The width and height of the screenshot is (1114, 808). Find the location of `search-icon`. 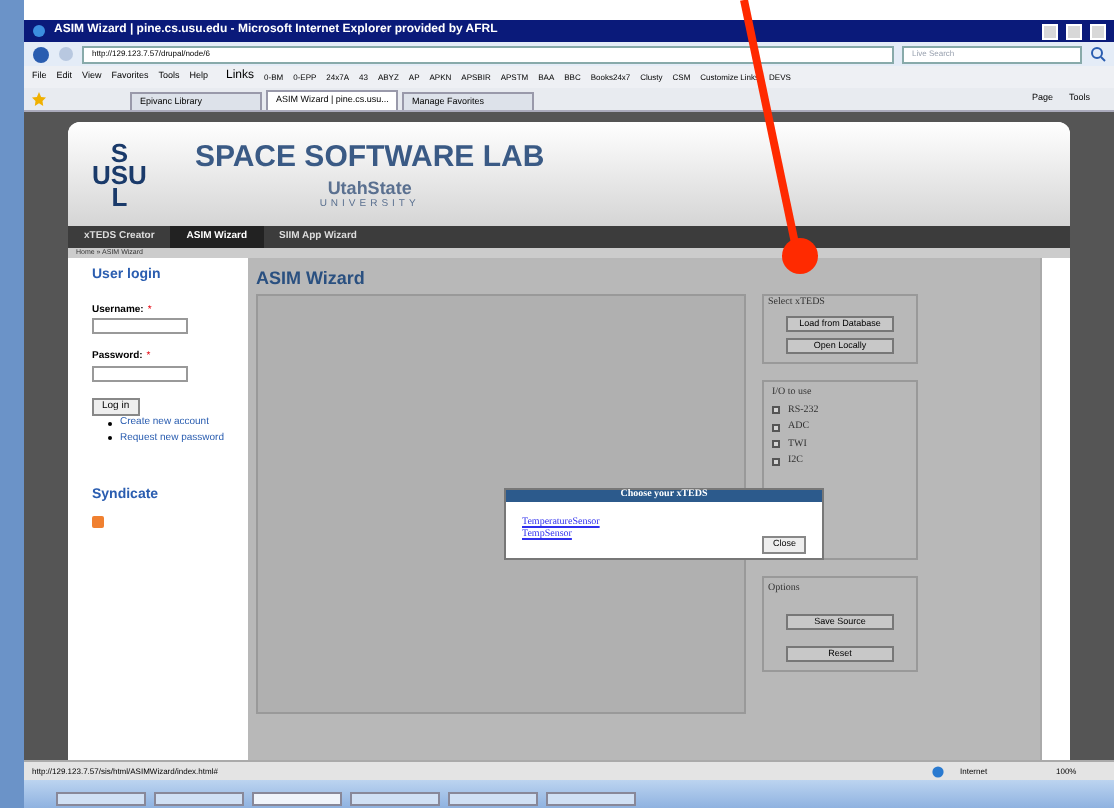

search-icon is located at coordinates (1098, 54).